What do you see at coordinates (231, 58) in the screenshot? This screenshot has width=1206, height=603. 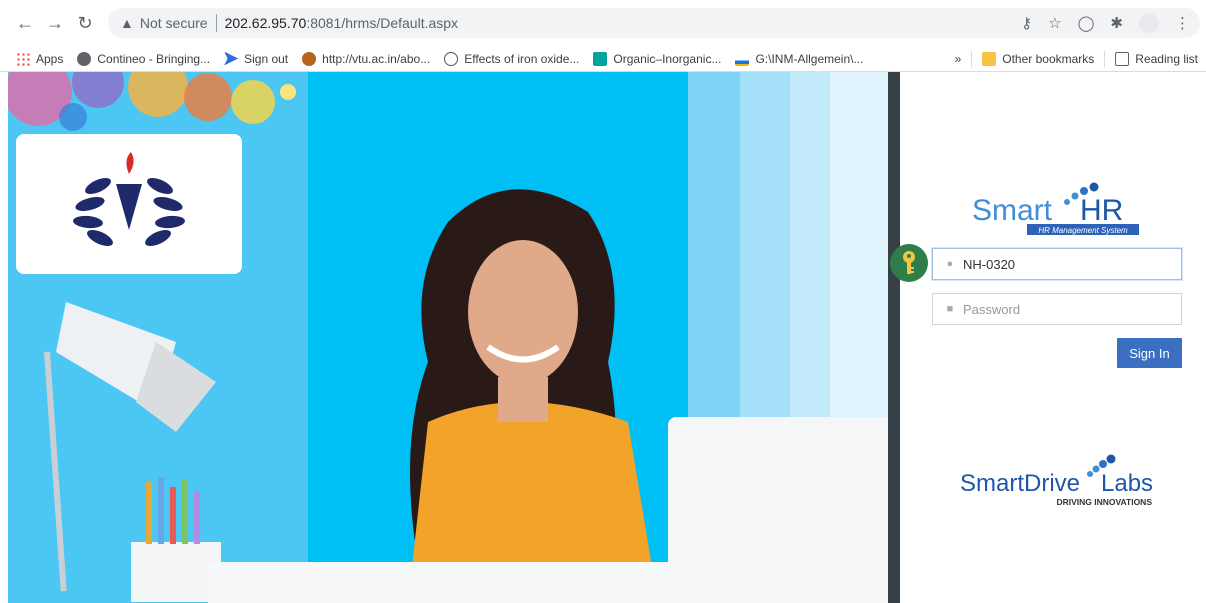 I see `signout-arrow-icon` at bounding box center [231, 58].